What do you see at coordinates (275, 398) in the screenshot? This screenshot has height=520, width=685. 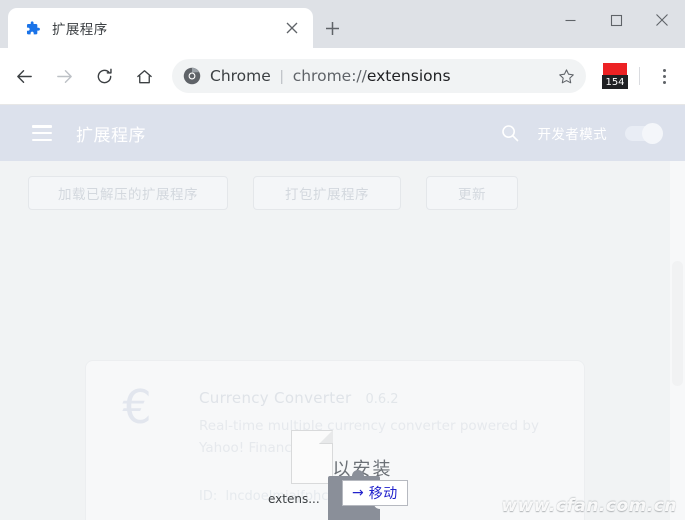 I see `extension-name: Currency Converter` at bounding box center [275, 398].